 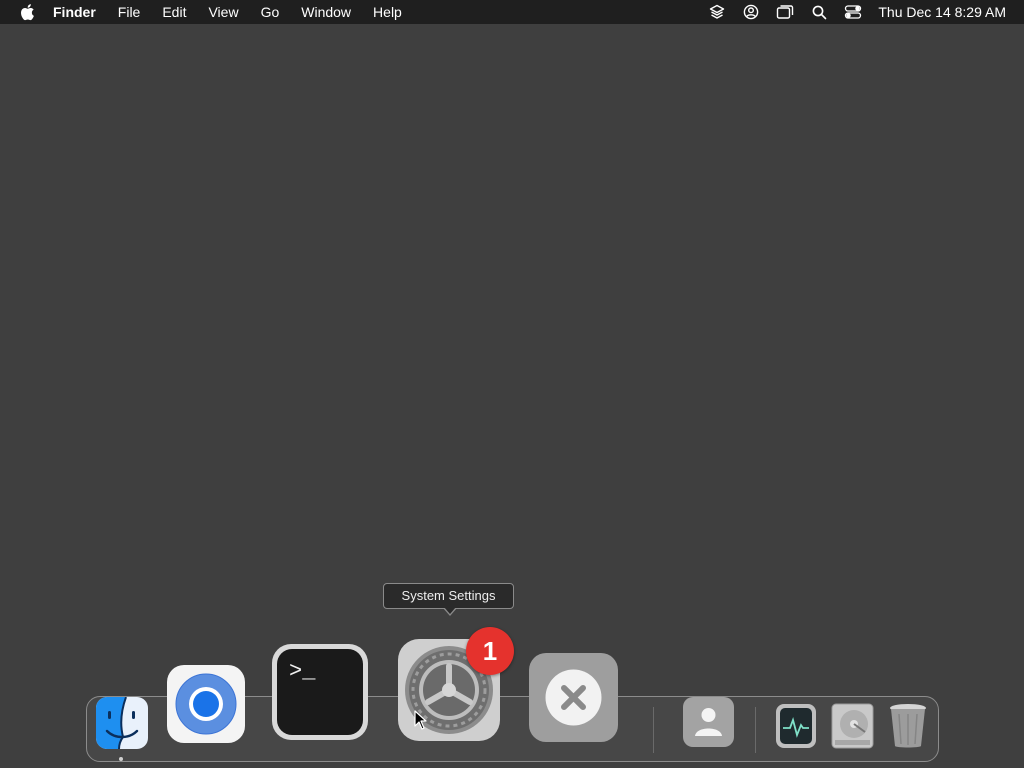 I want to click on apple-logo-icon, so click(x=27, y=12).